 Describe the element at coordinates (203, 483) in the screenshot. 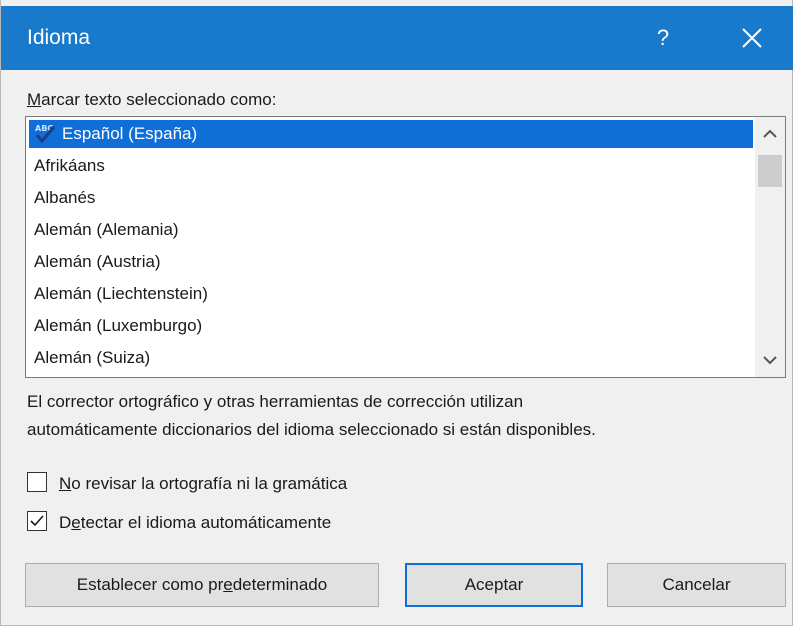

I see `no-proofing-label: No revisar la ortografía ni la gramática` at that location.